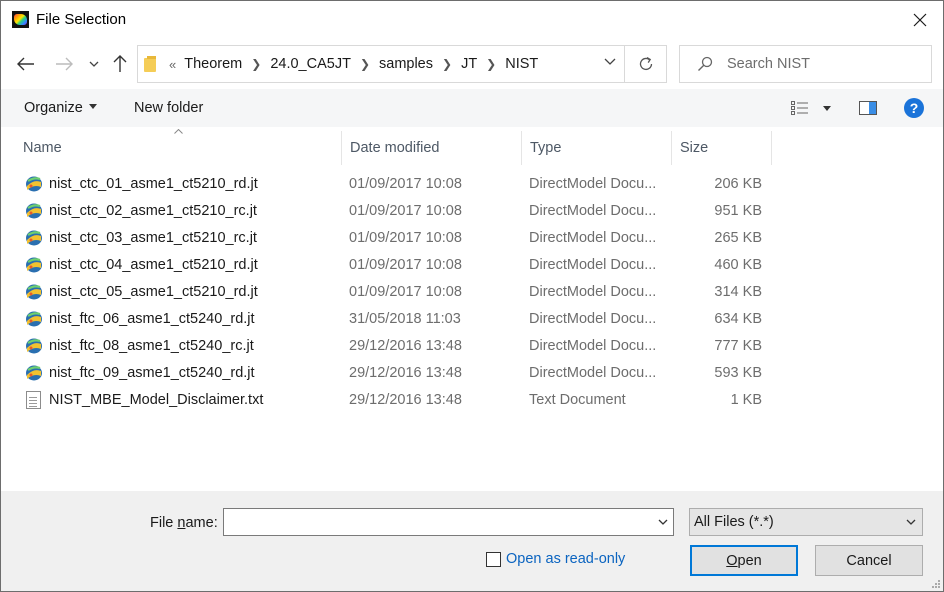 The width and height of the screenshot is (944, 592). What do you see at coordinates (738, 184) in the screenshot?
I see `file-size: 206 KB` at bounding box center [738, 184].